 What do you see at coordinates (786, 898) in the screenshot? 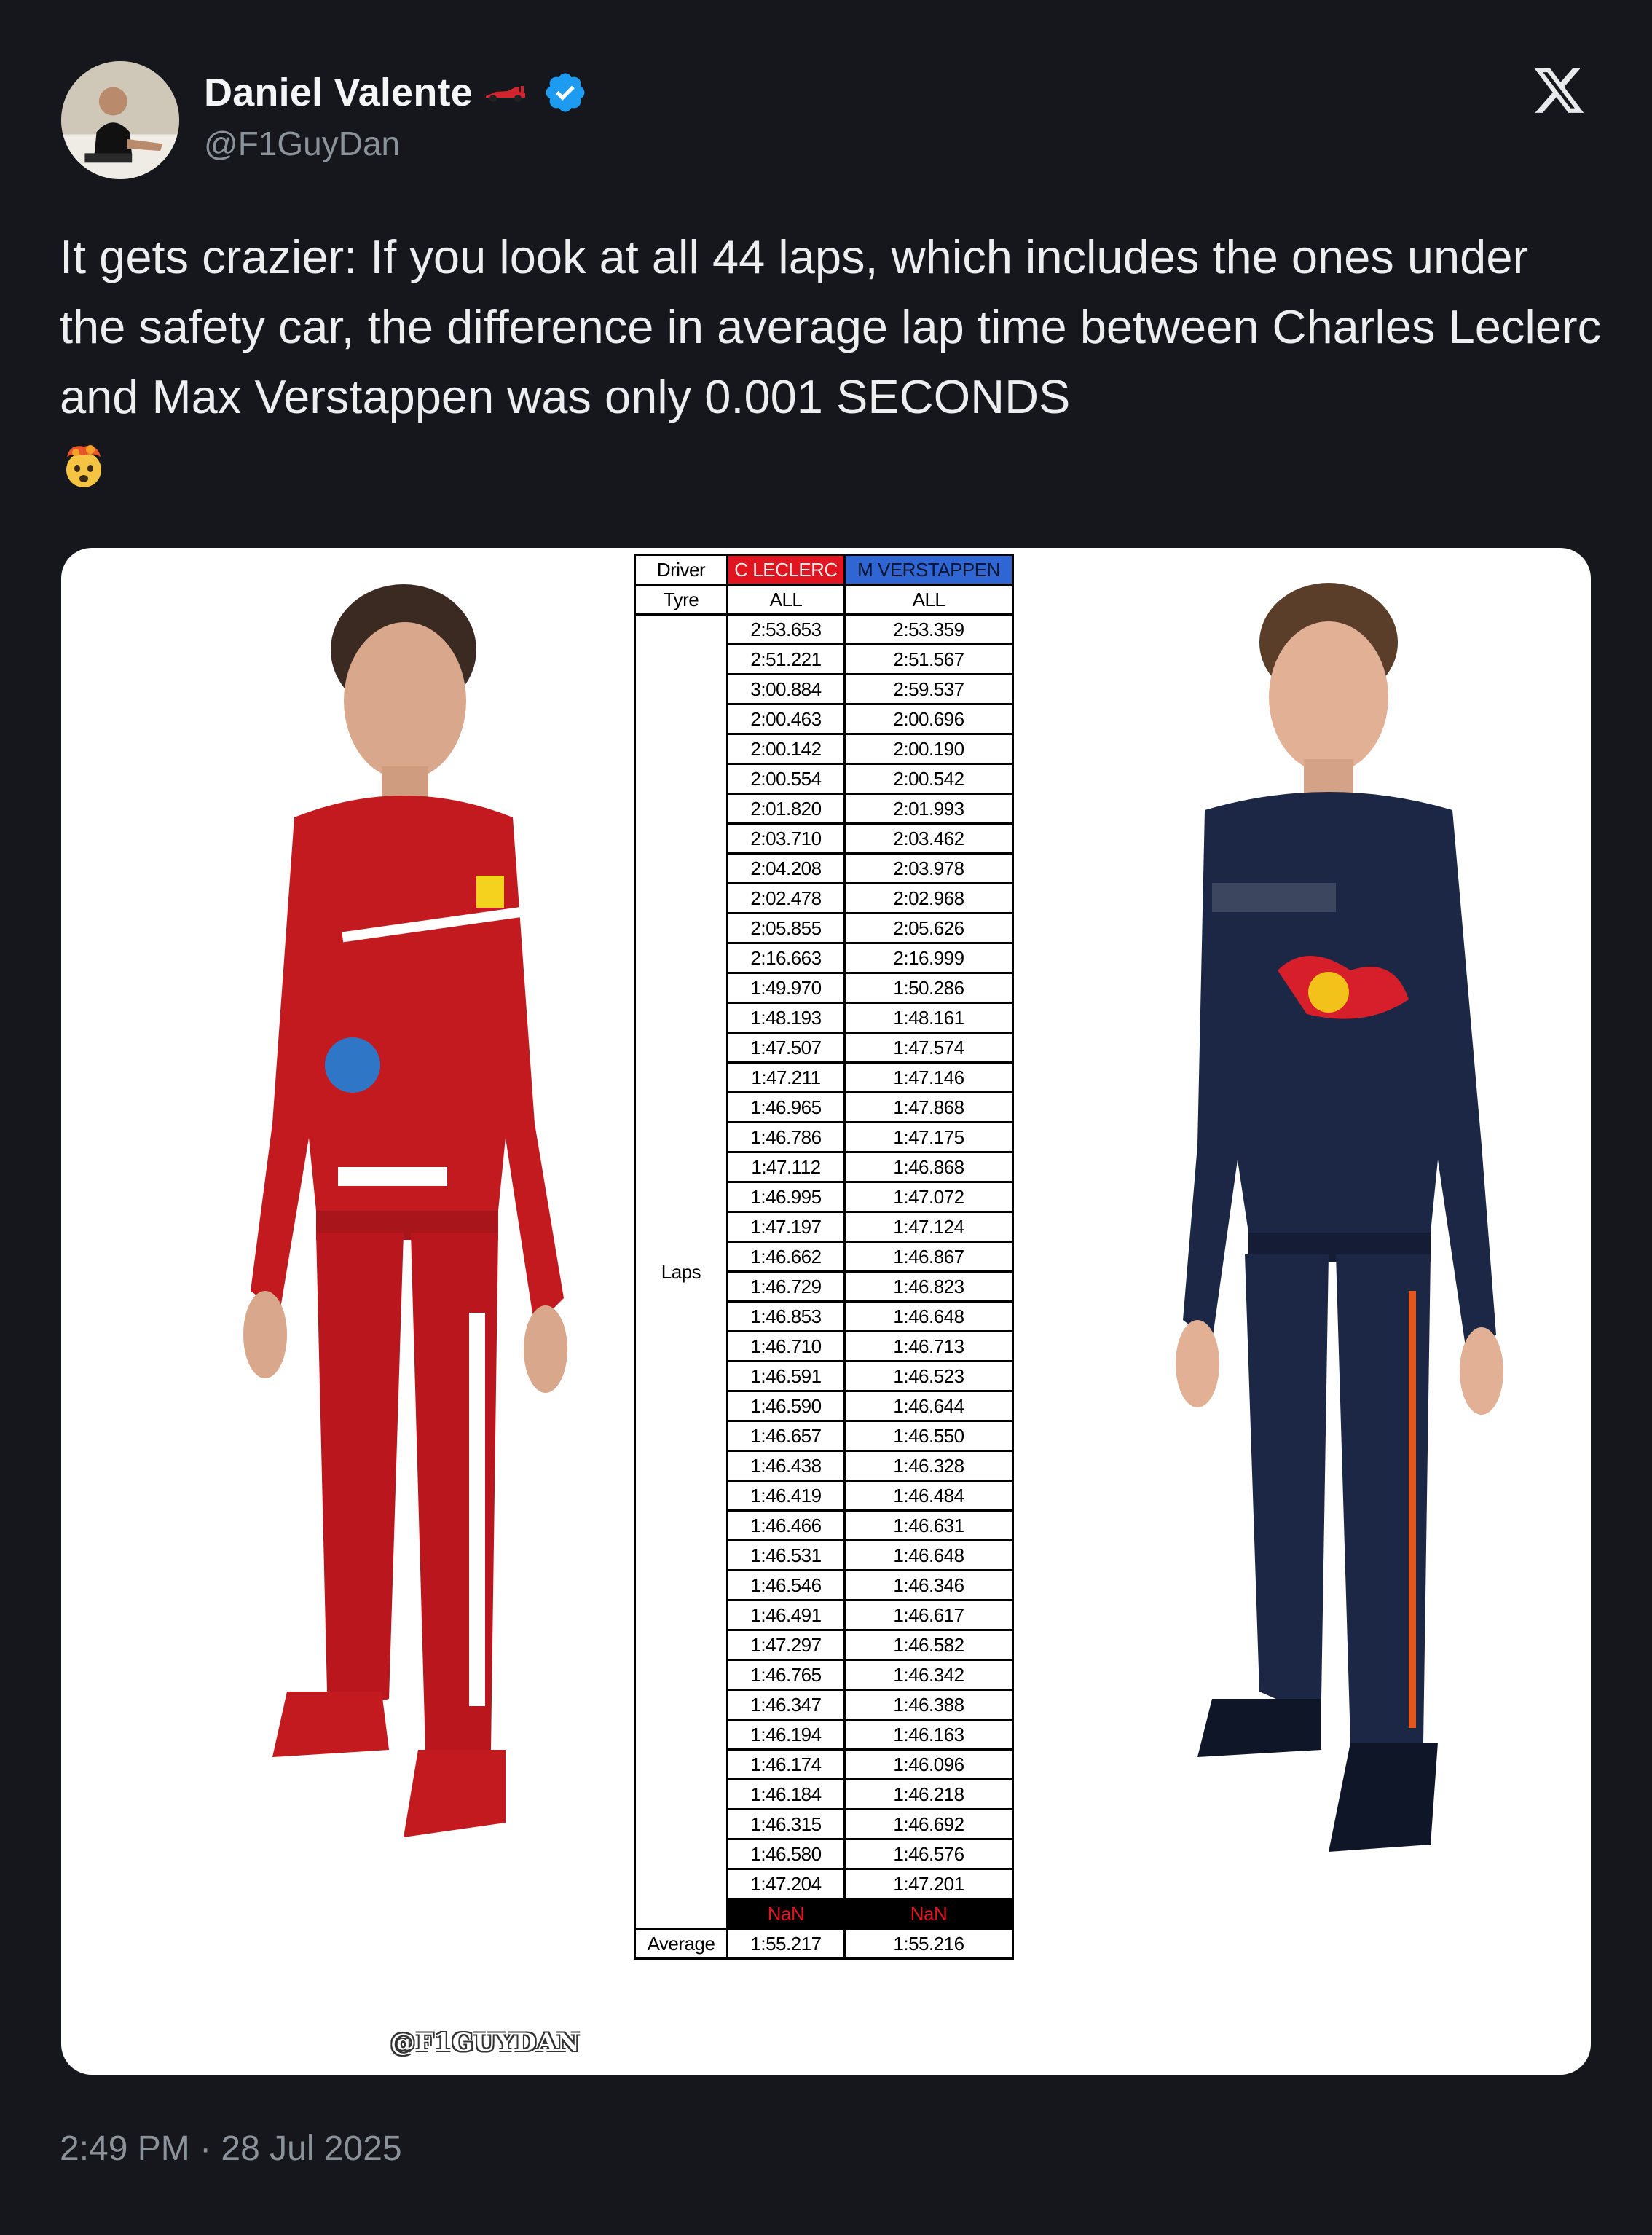
I see `leclerc-lap-time: 2:02.478` at bounding box center [786, 898].